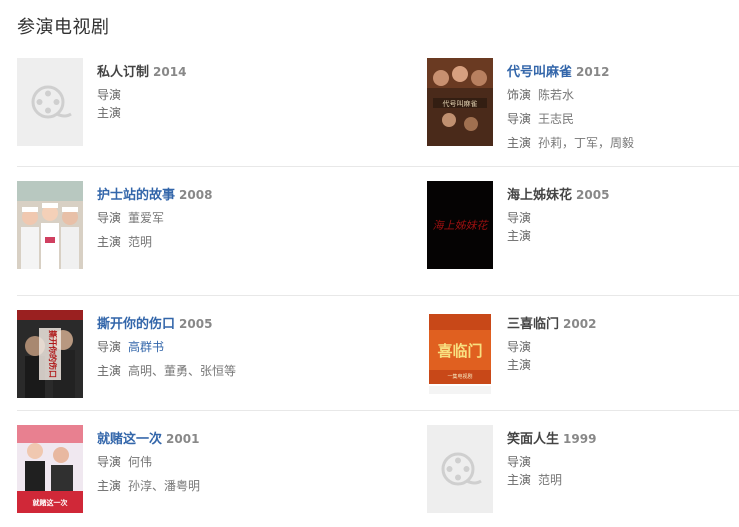  Describe the element at coordinates (146, 218) in the screenshot. I see `director-value: 董爱军` at that location.